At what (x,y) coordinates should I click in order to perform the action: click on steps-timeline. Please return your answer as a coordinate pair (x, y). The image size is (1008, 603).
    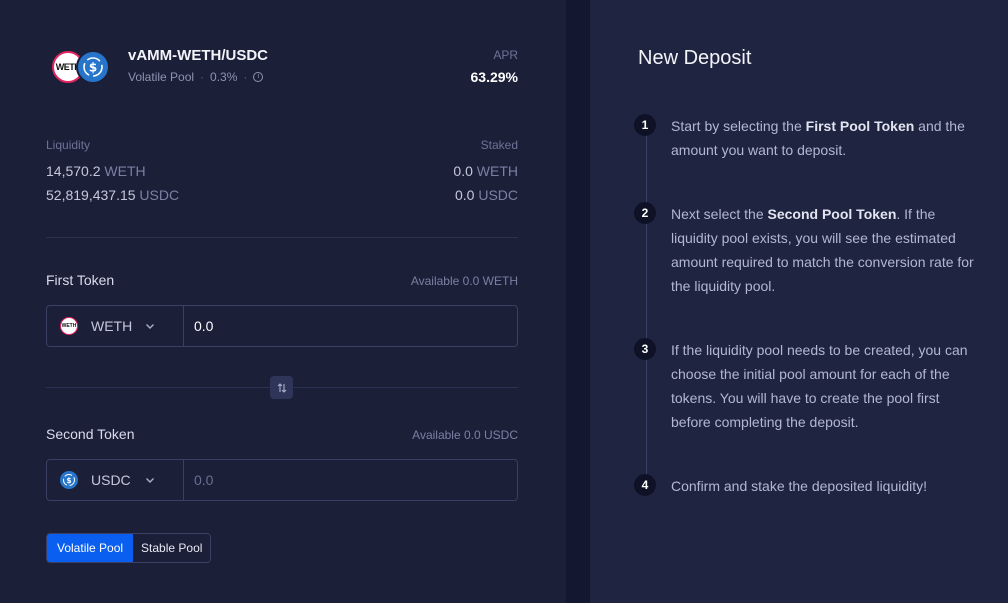
    Looking at the image, I should click on (646, 305).